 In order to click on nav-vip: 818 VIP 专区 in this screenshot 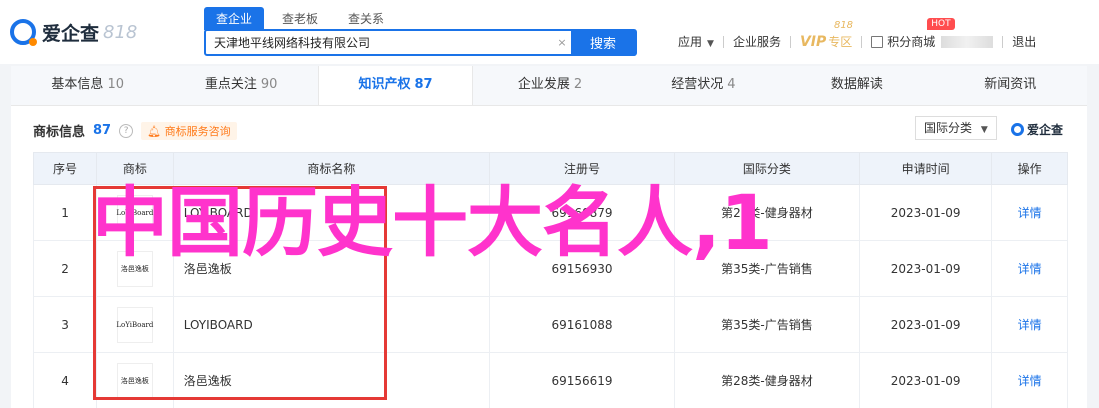, I will do `click(826, 35)`.